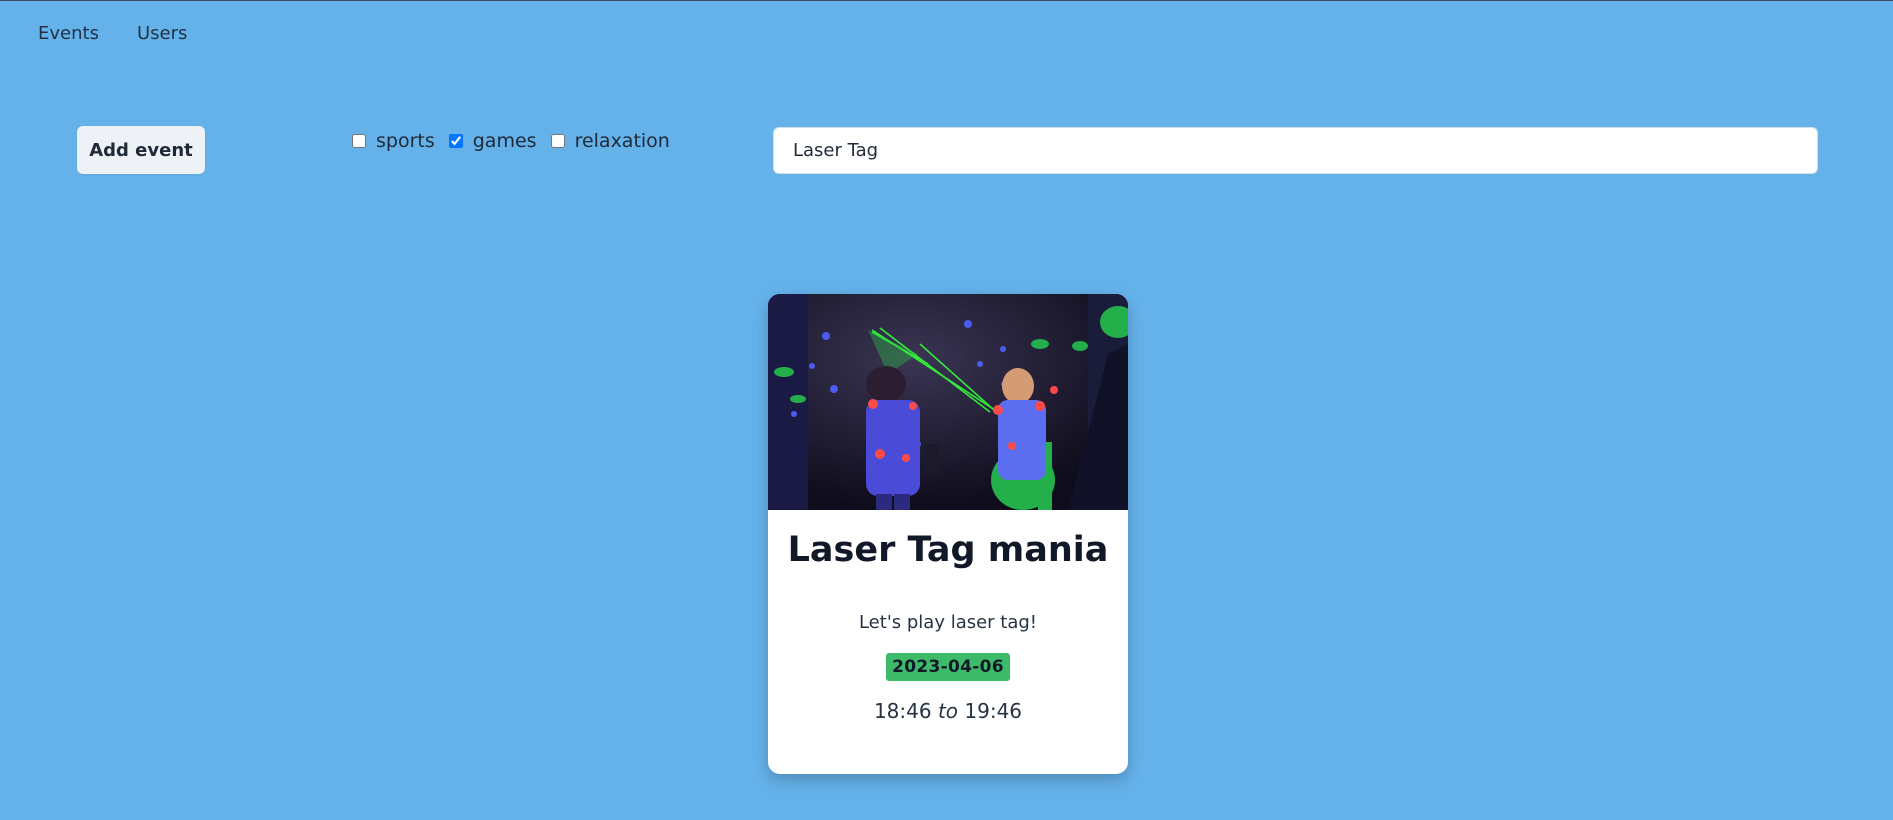 The width and height of the screenshot is (1893, 820). What do you see at coordinates (902, 711) in the screenshot?
I see `event-start-time: 18:46` at bounding box center [902, 711].